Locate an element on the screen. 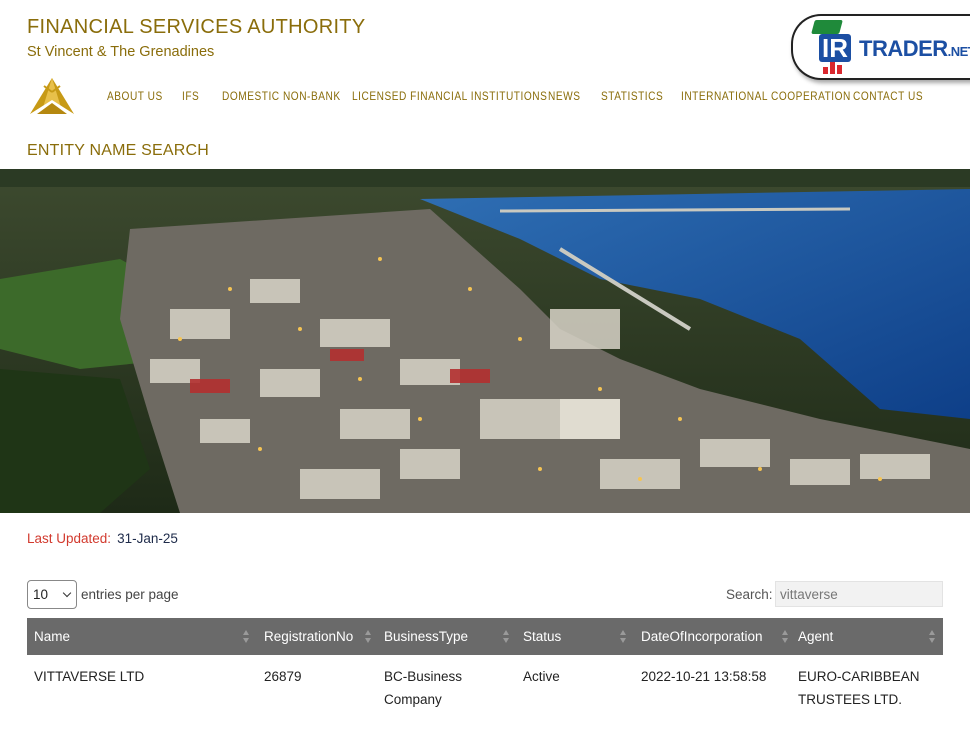 Image resolution: width=970 pixels, height=739 pixels. graduation-cap-icon is located at coordinates (827, 27).